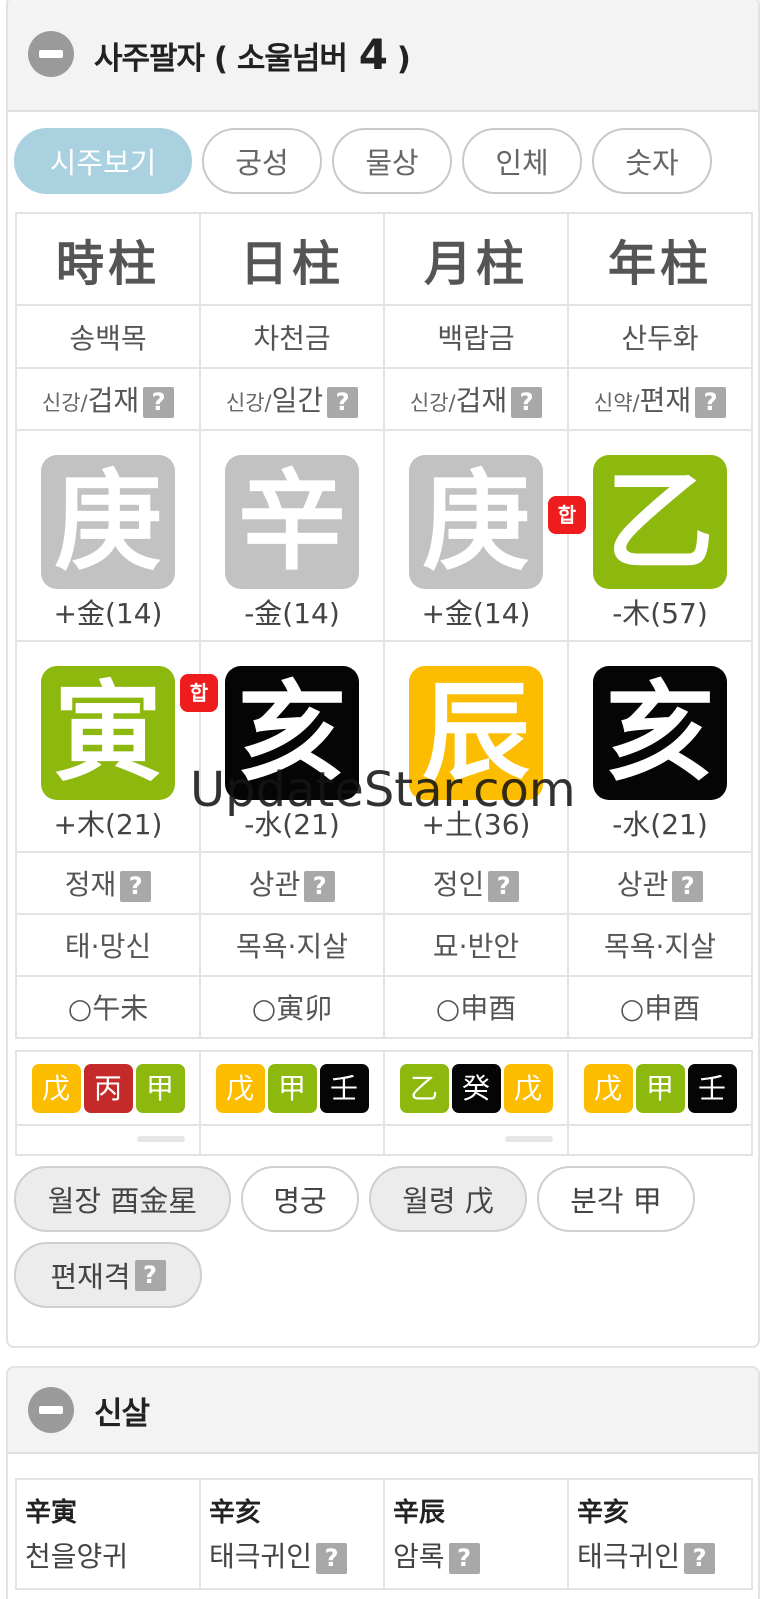 The height and width of the screenshot is (1599, 780). I want to click on branch-cell: 寅 +木(21) 합, so click(116, 746).